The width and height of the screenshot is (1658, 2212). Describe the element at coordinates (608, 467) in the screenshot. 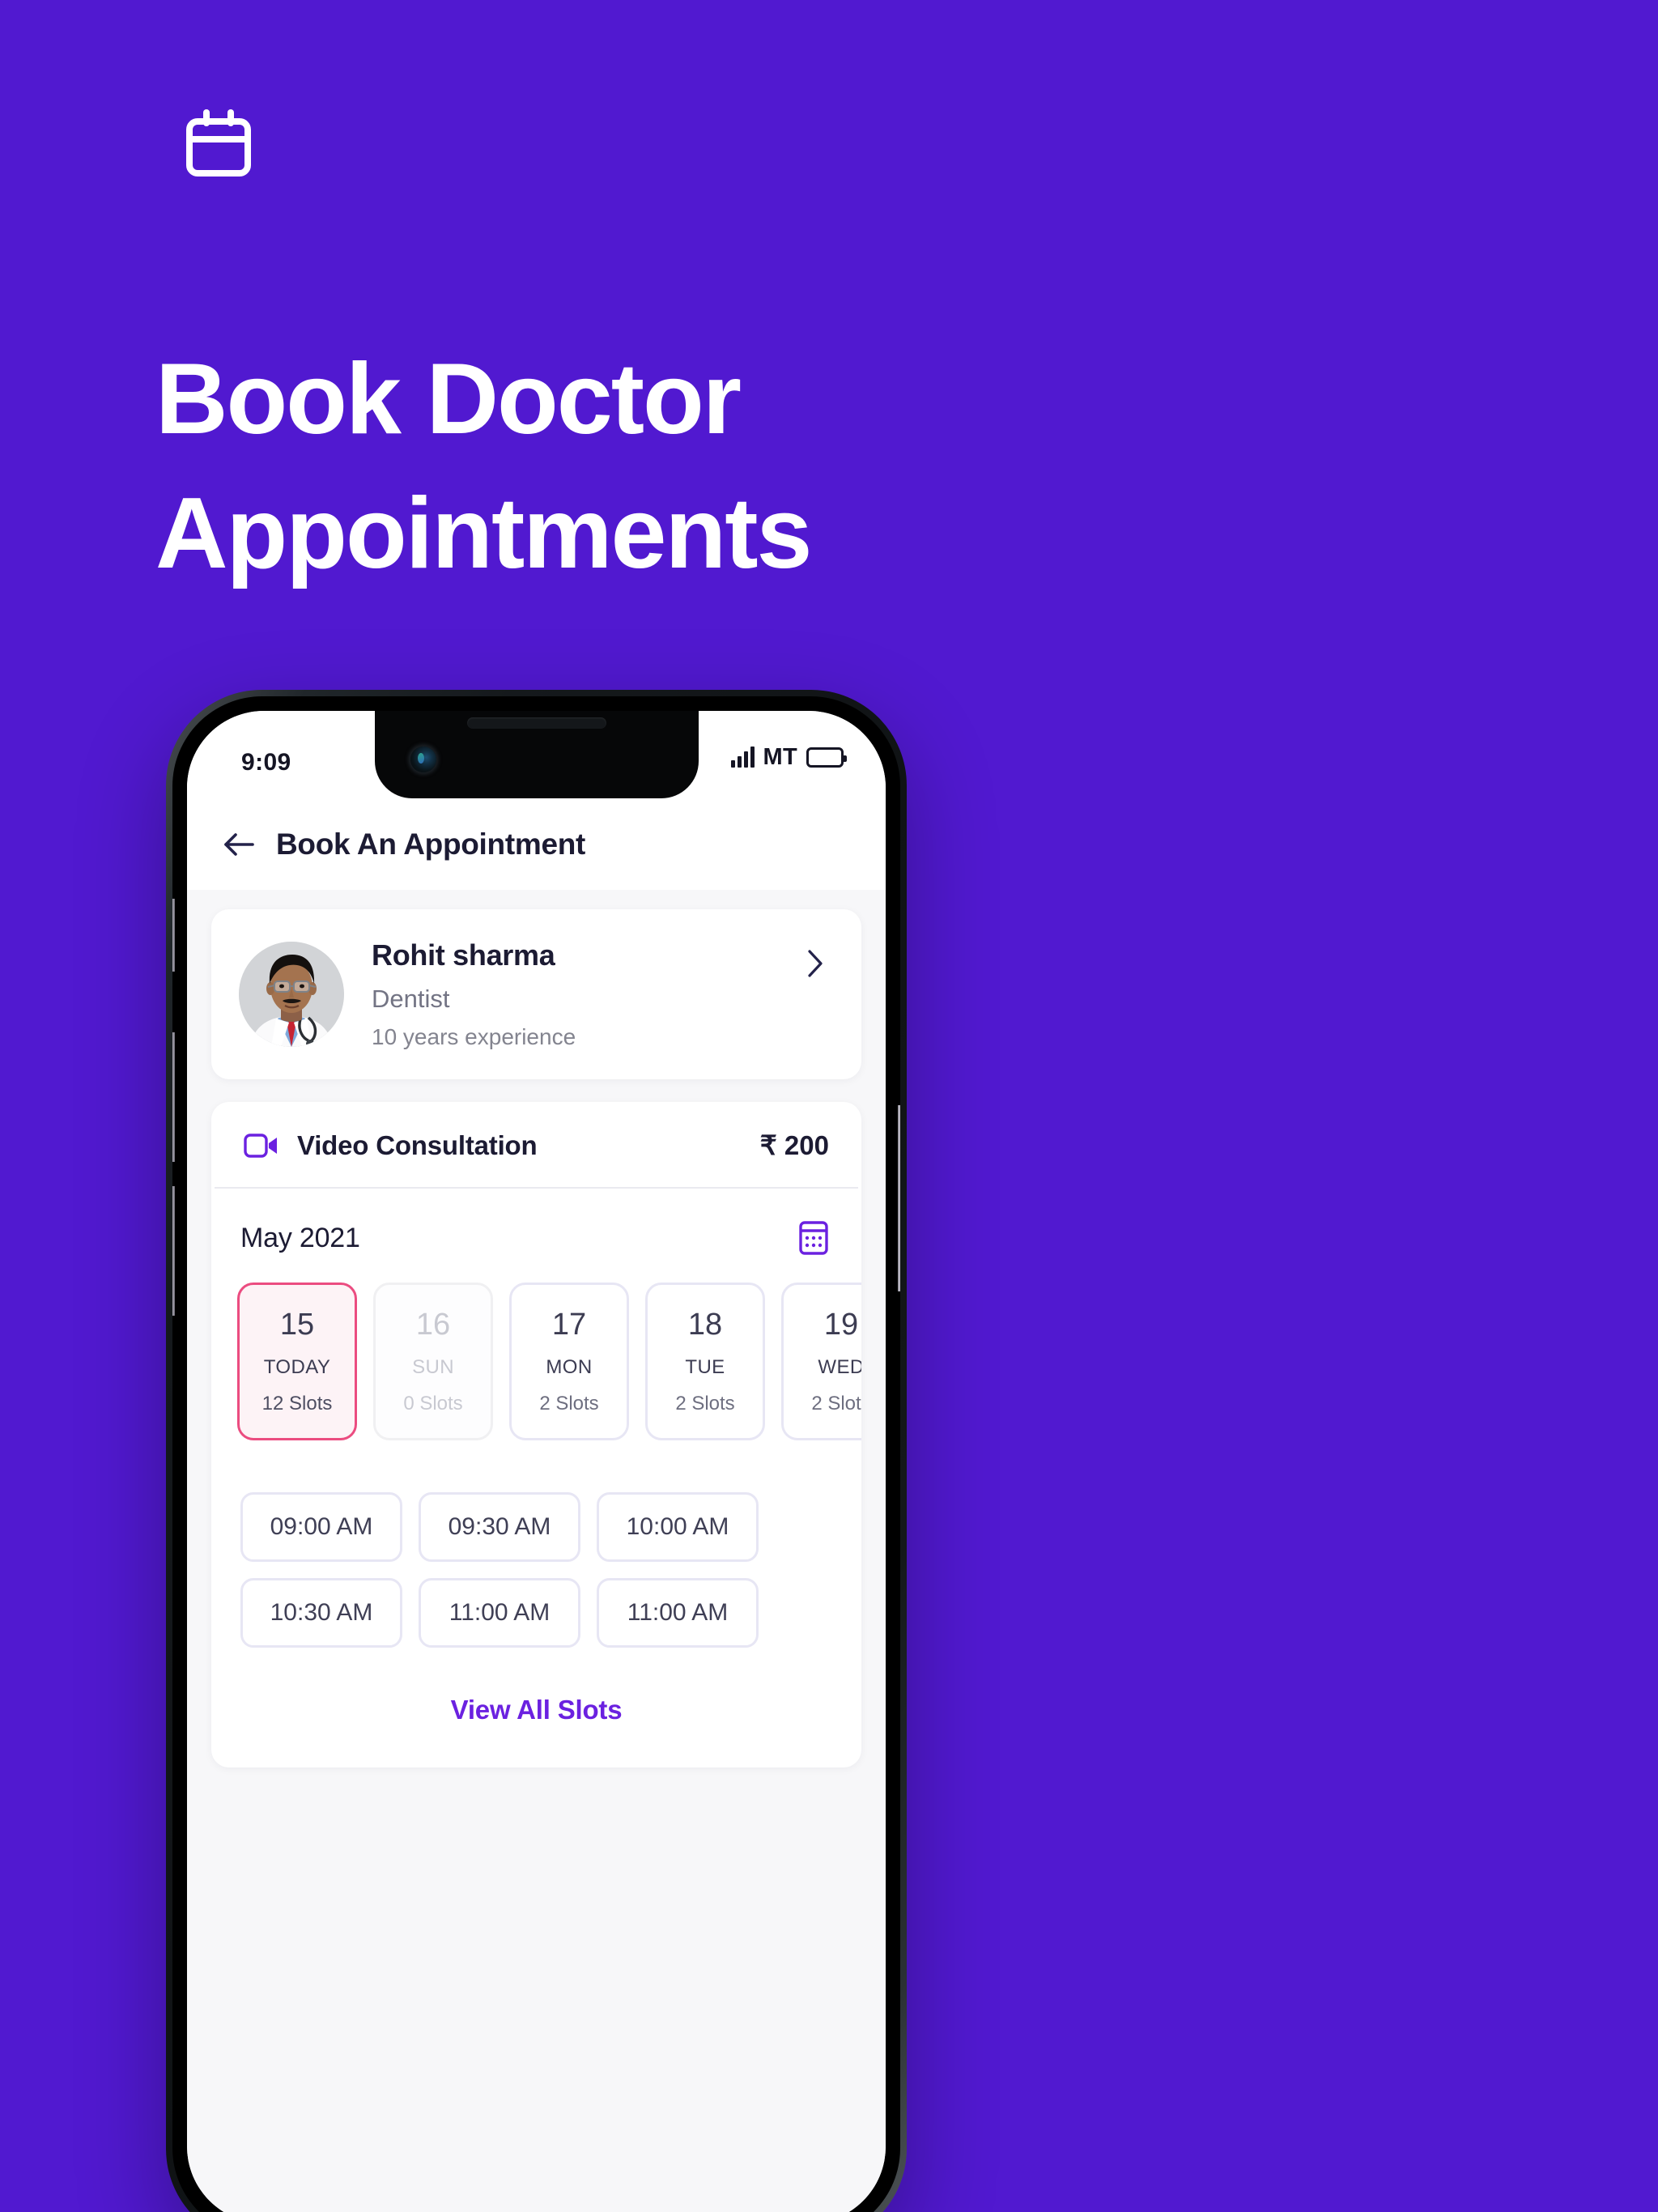

I see `page-title: Book Doctor Appointments` at that location.